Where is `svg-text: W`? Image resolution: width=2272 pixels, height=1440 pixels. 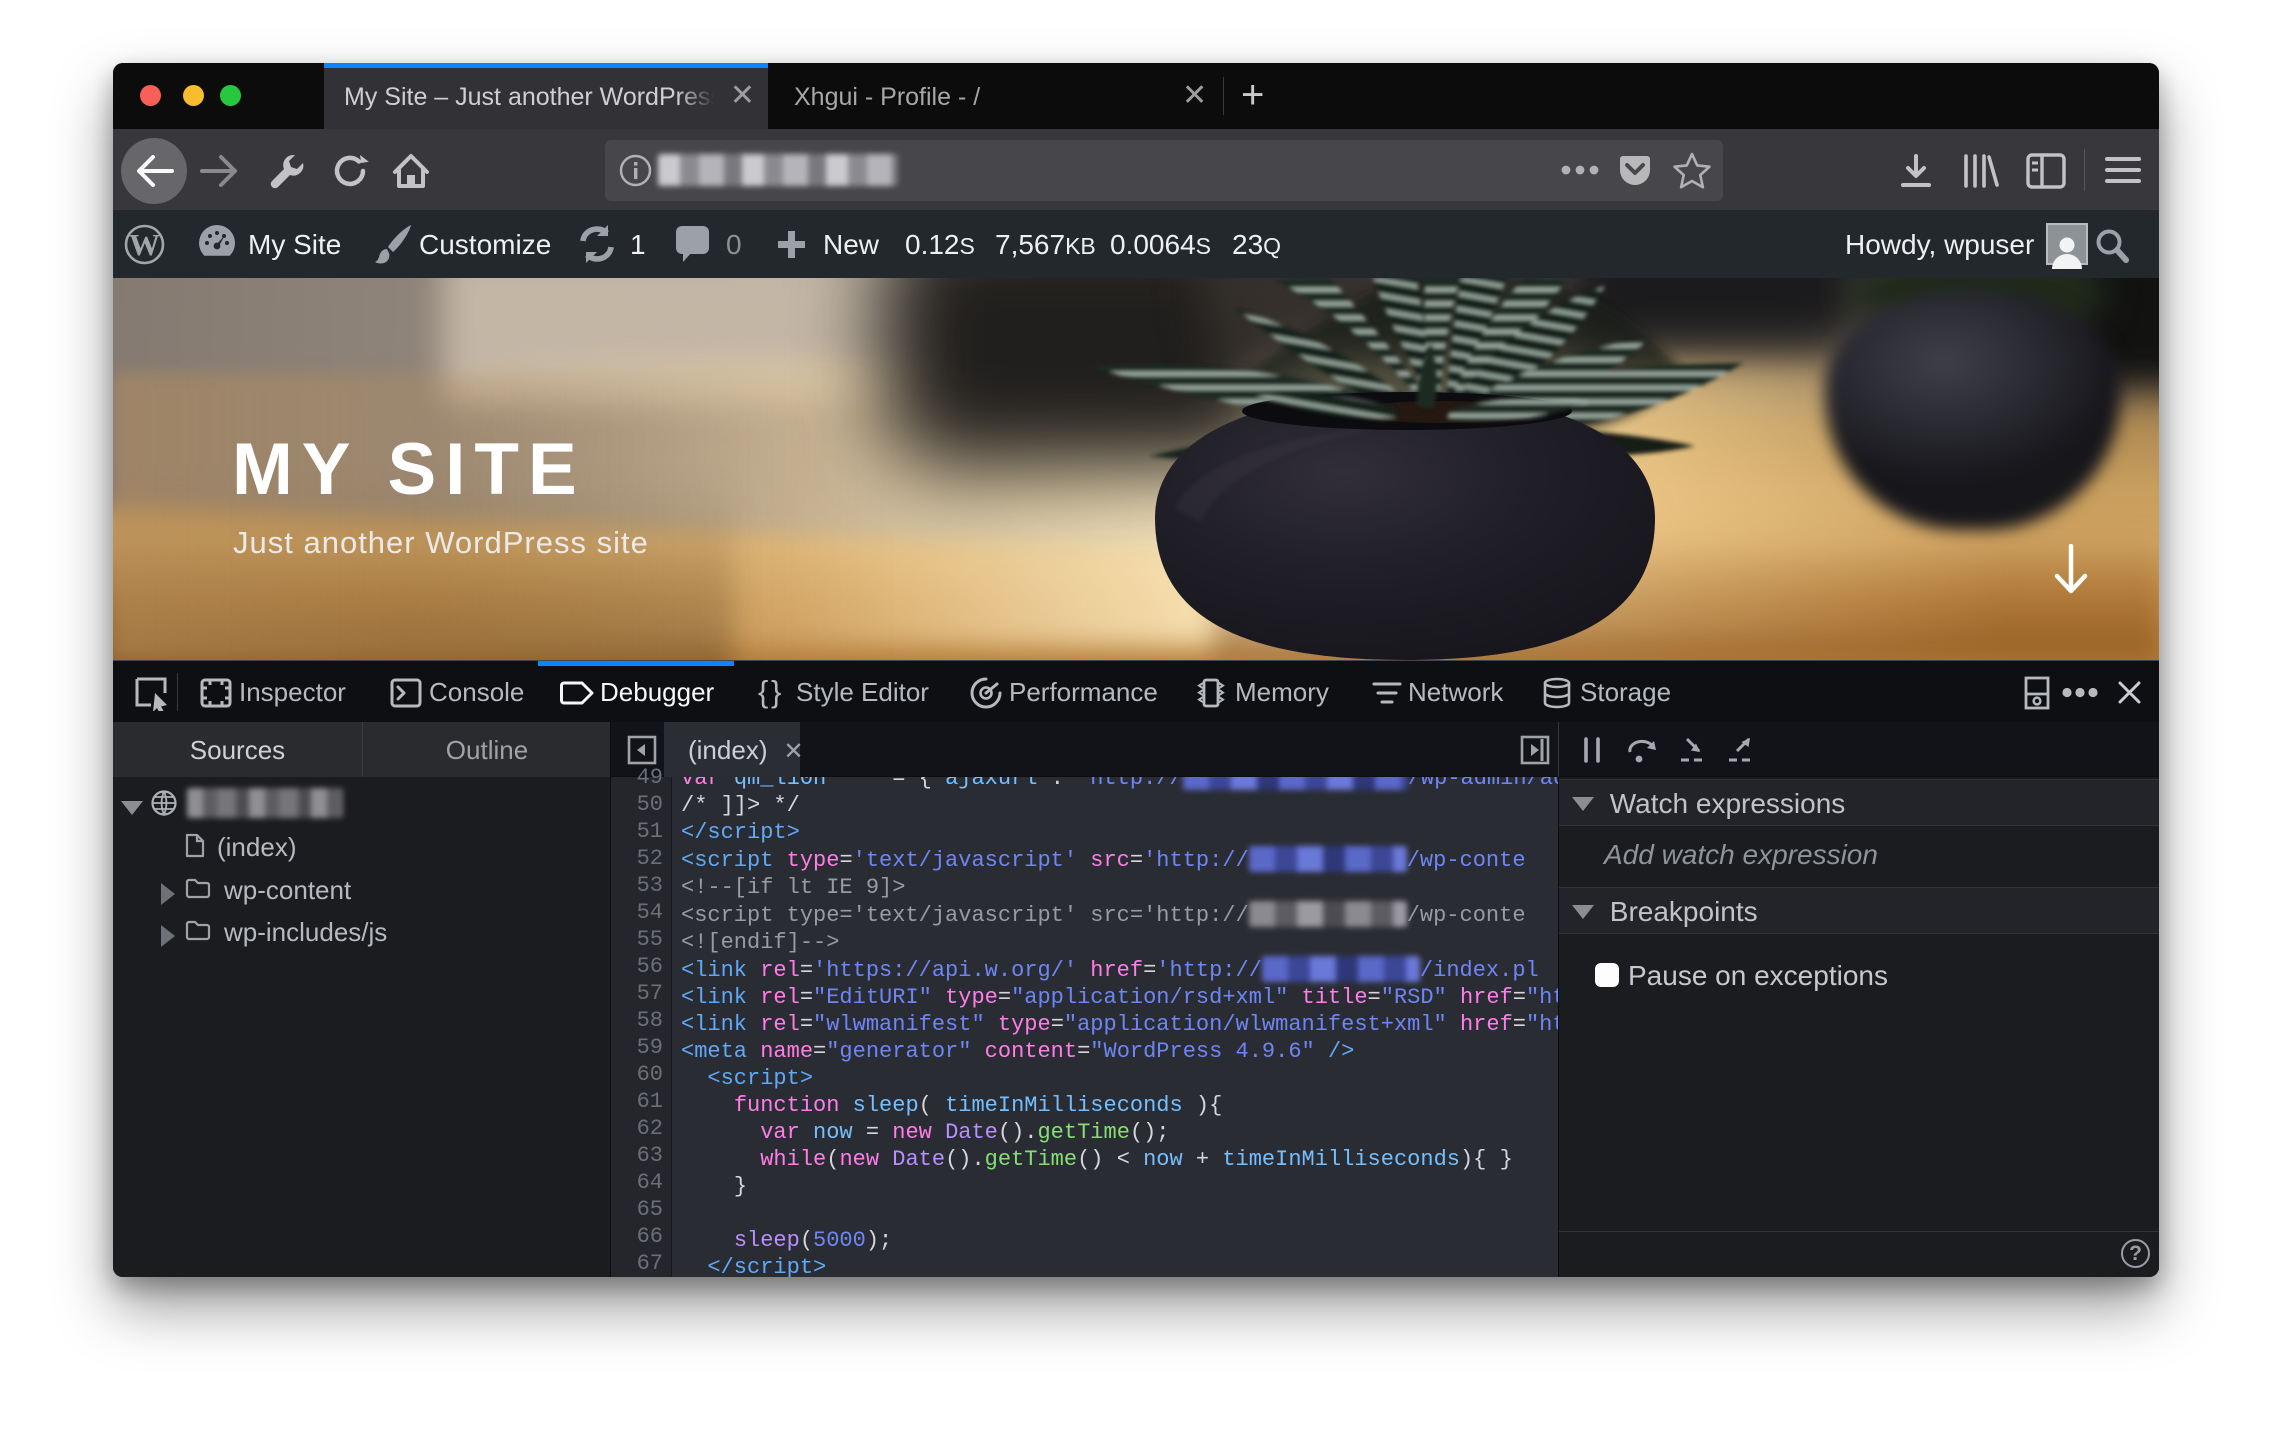 svg-text: W is located at coordinates (144, 244).